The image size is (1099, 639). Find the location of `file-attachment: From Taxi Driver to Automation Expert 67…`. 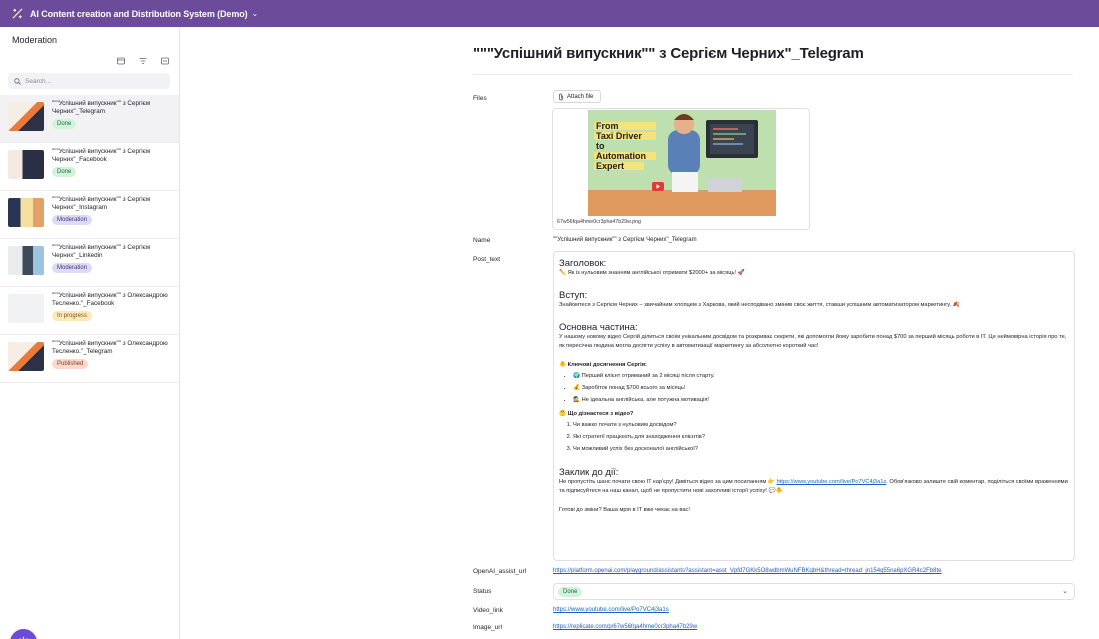

file-attachment: From Taxi Driver to Automation Expert 67… is located at coordinates (681, 169).